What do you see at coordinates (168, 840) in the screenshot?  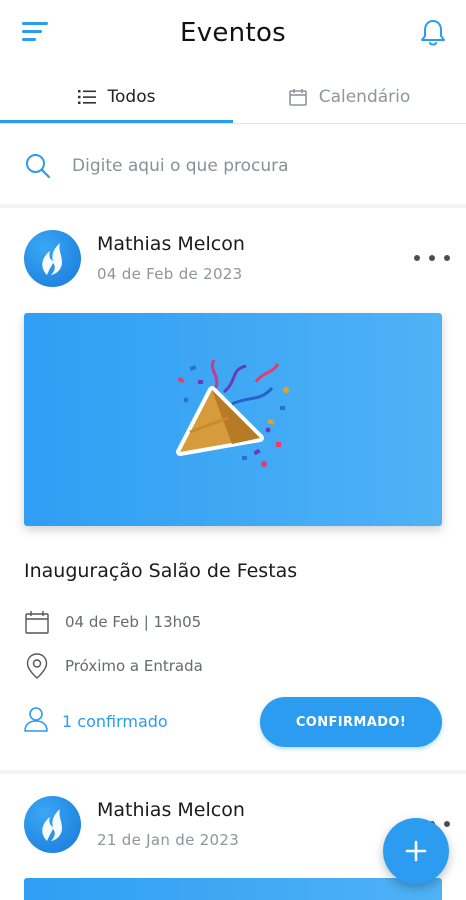 I see `event-posted-date: 21 de Jan de 2023` at bounding box center [168, 840].